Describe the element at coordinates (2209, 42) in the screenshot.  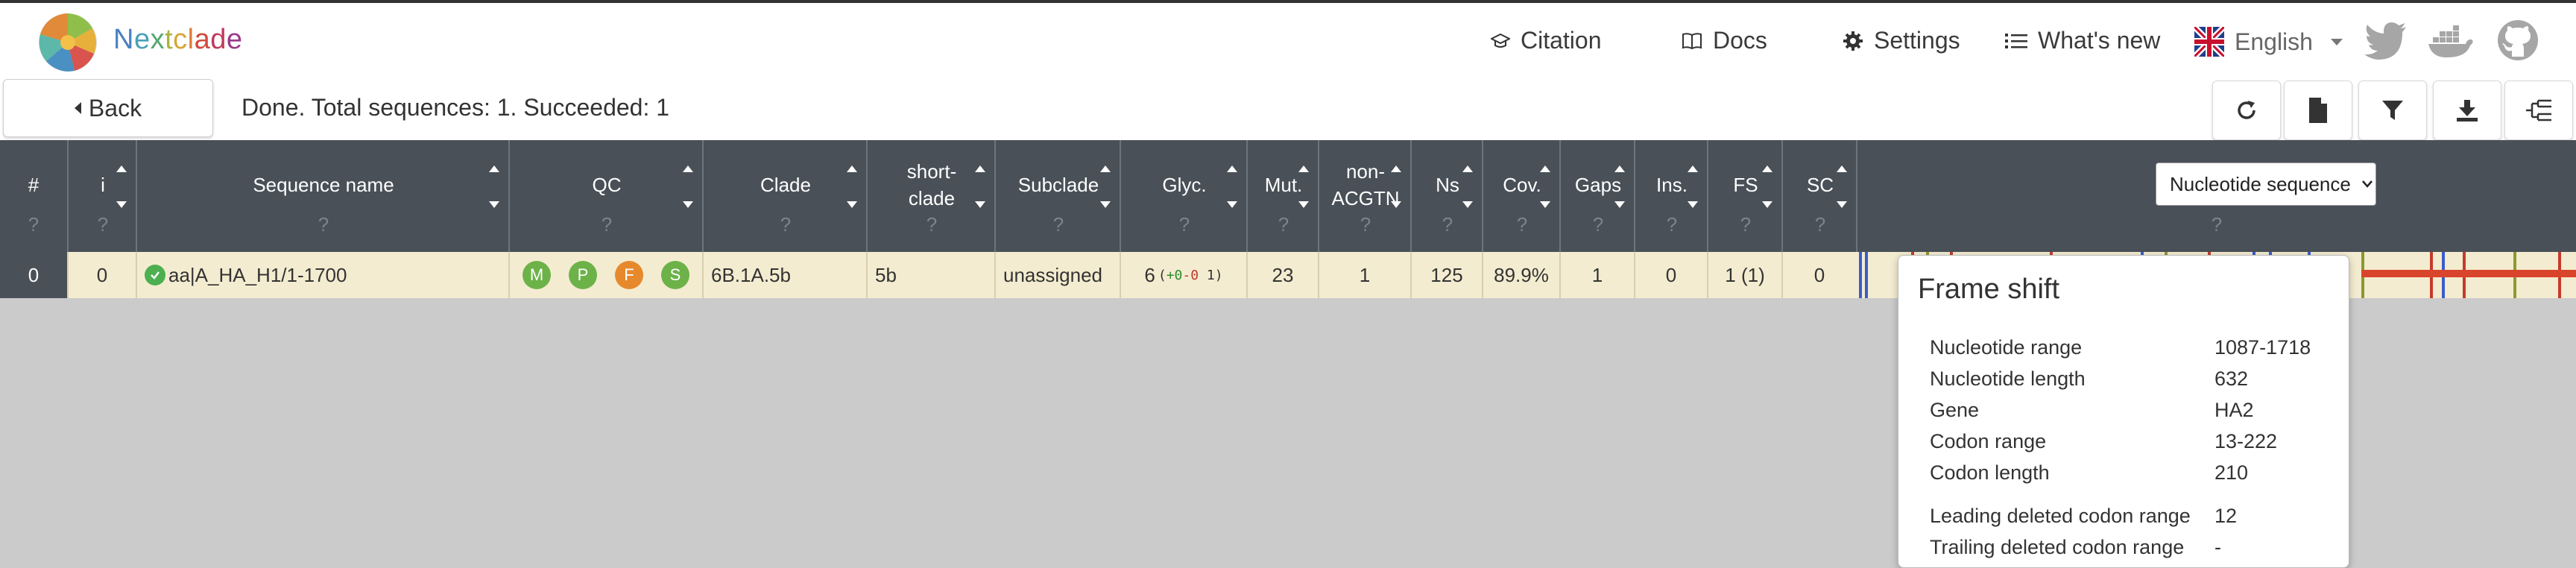
I see `uk-flag-icon` at that location.